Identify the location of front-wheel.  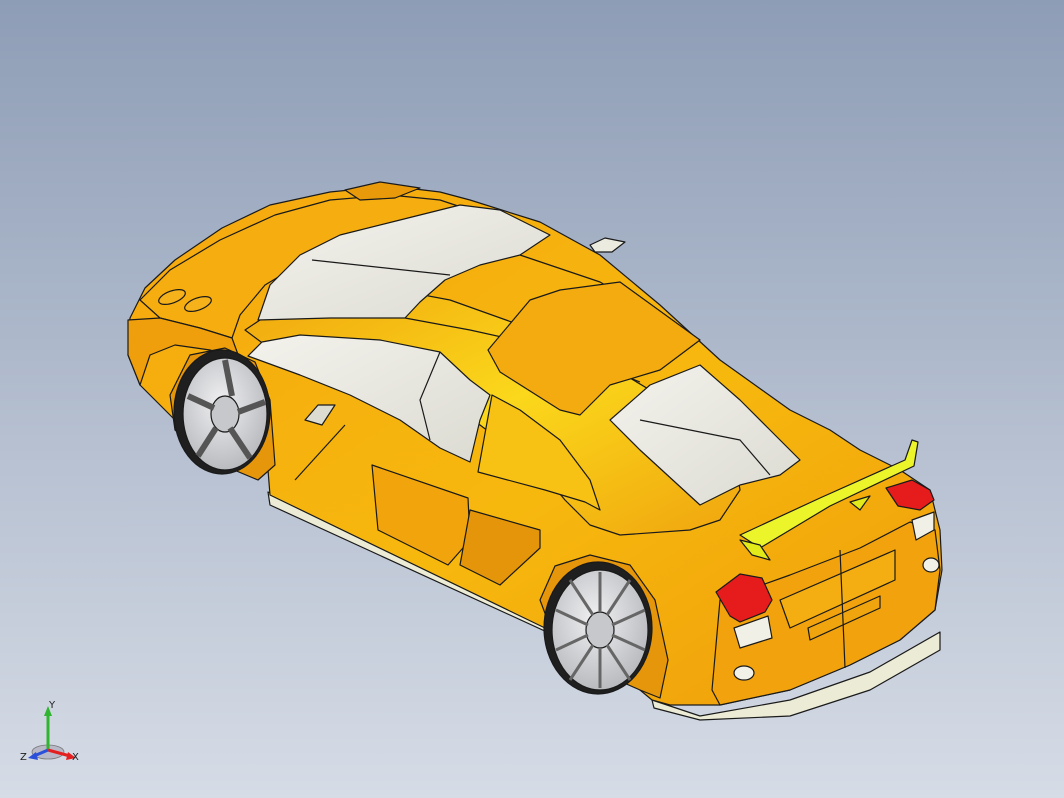
(222, 412).